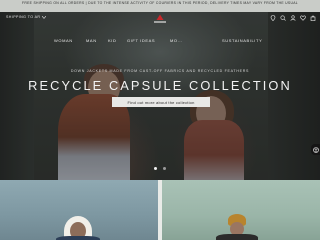  I want to click on shipping-country-selector: SHIPPING TO AR, so click(26, 17).